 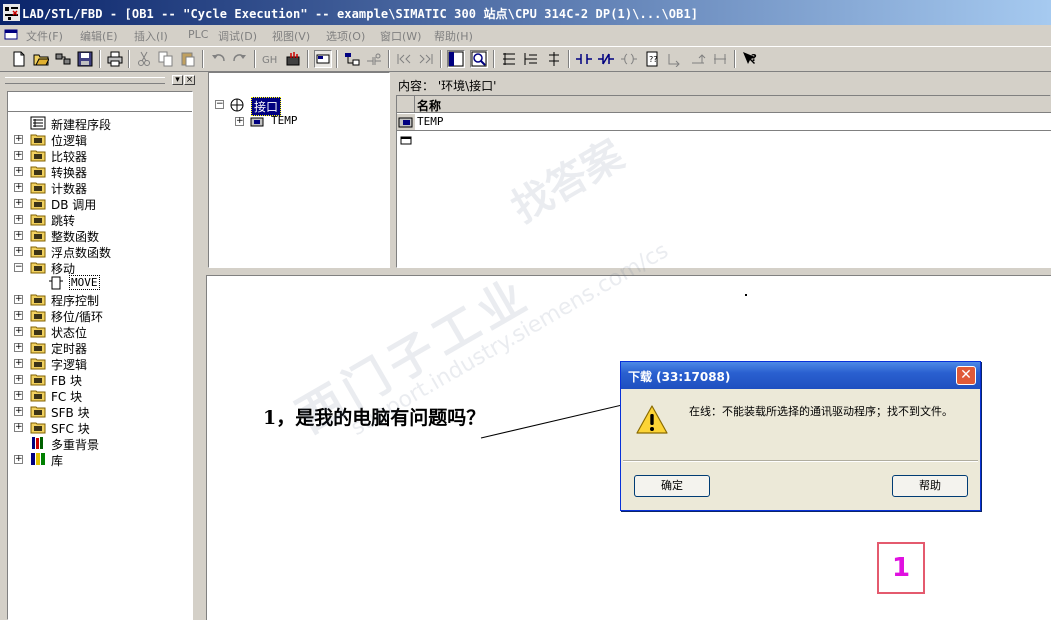 What do you see at coordinates (966, 375) in the screenshot?
I see `dialog-close-button: ✕` at bounding box center [966, 375].